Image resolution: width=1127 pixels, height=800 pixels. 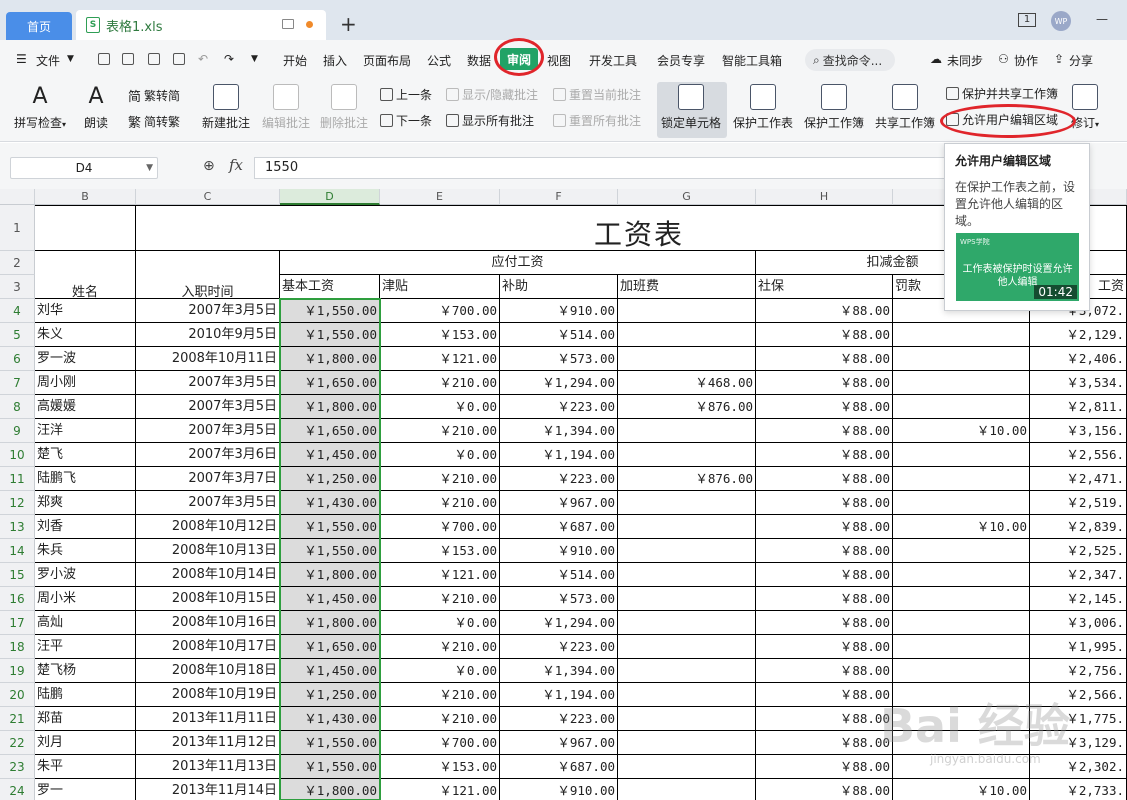 I want to click on sync-status: 未同步, so click(x=965, y=60).